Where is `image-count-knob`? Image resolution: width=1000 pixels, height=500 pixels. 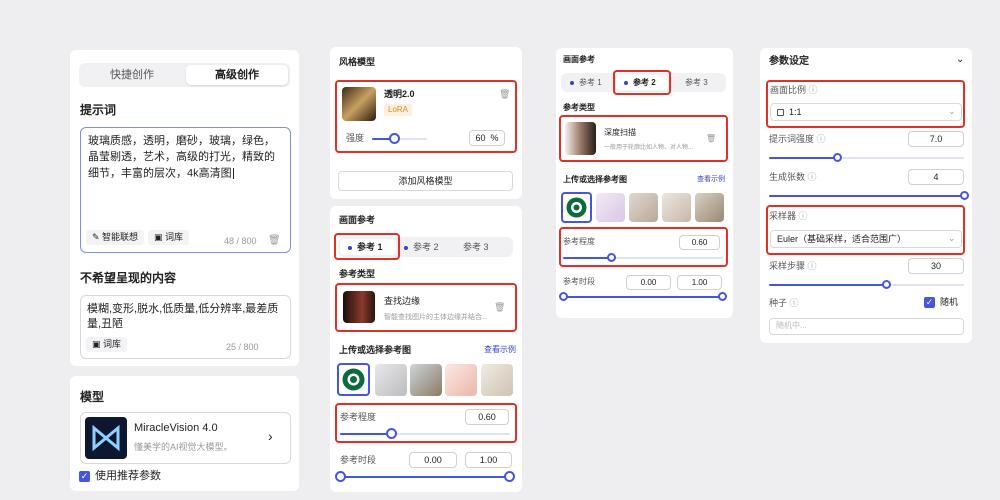
image-count-knob is located at coordinates (964, 195).